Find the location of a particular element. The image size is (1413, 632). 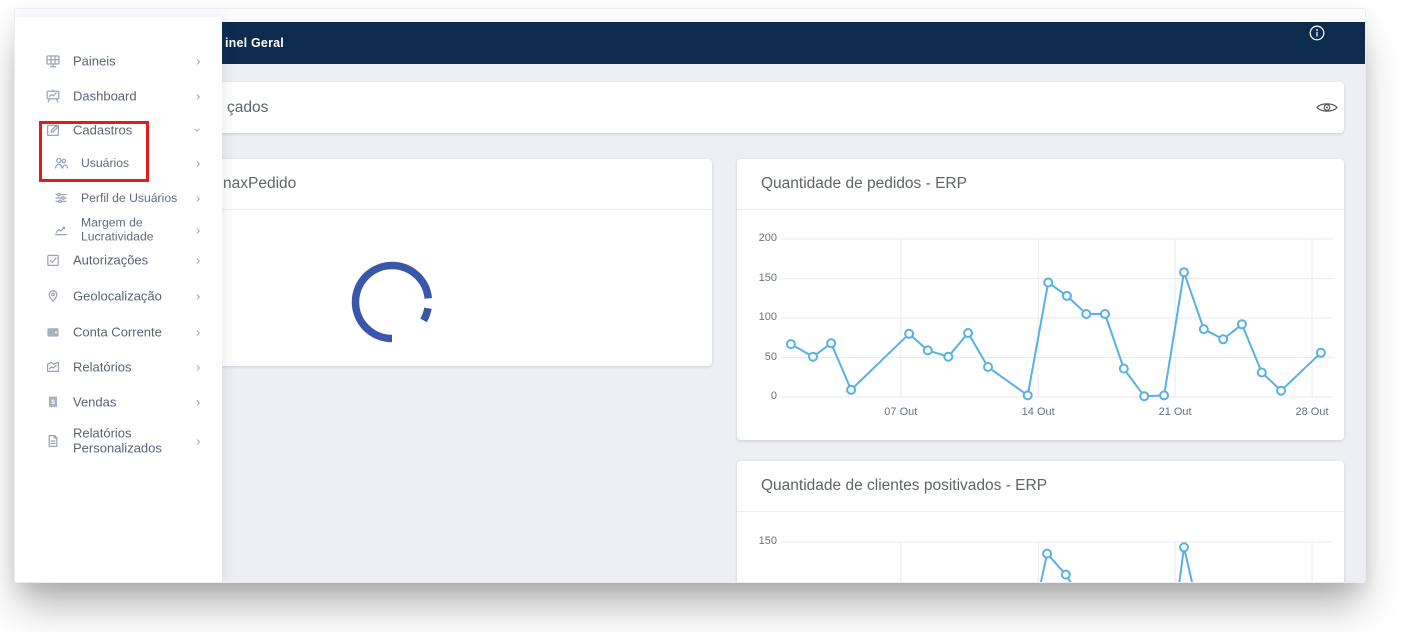

eye-icon is located at coordinates (1327, 110).